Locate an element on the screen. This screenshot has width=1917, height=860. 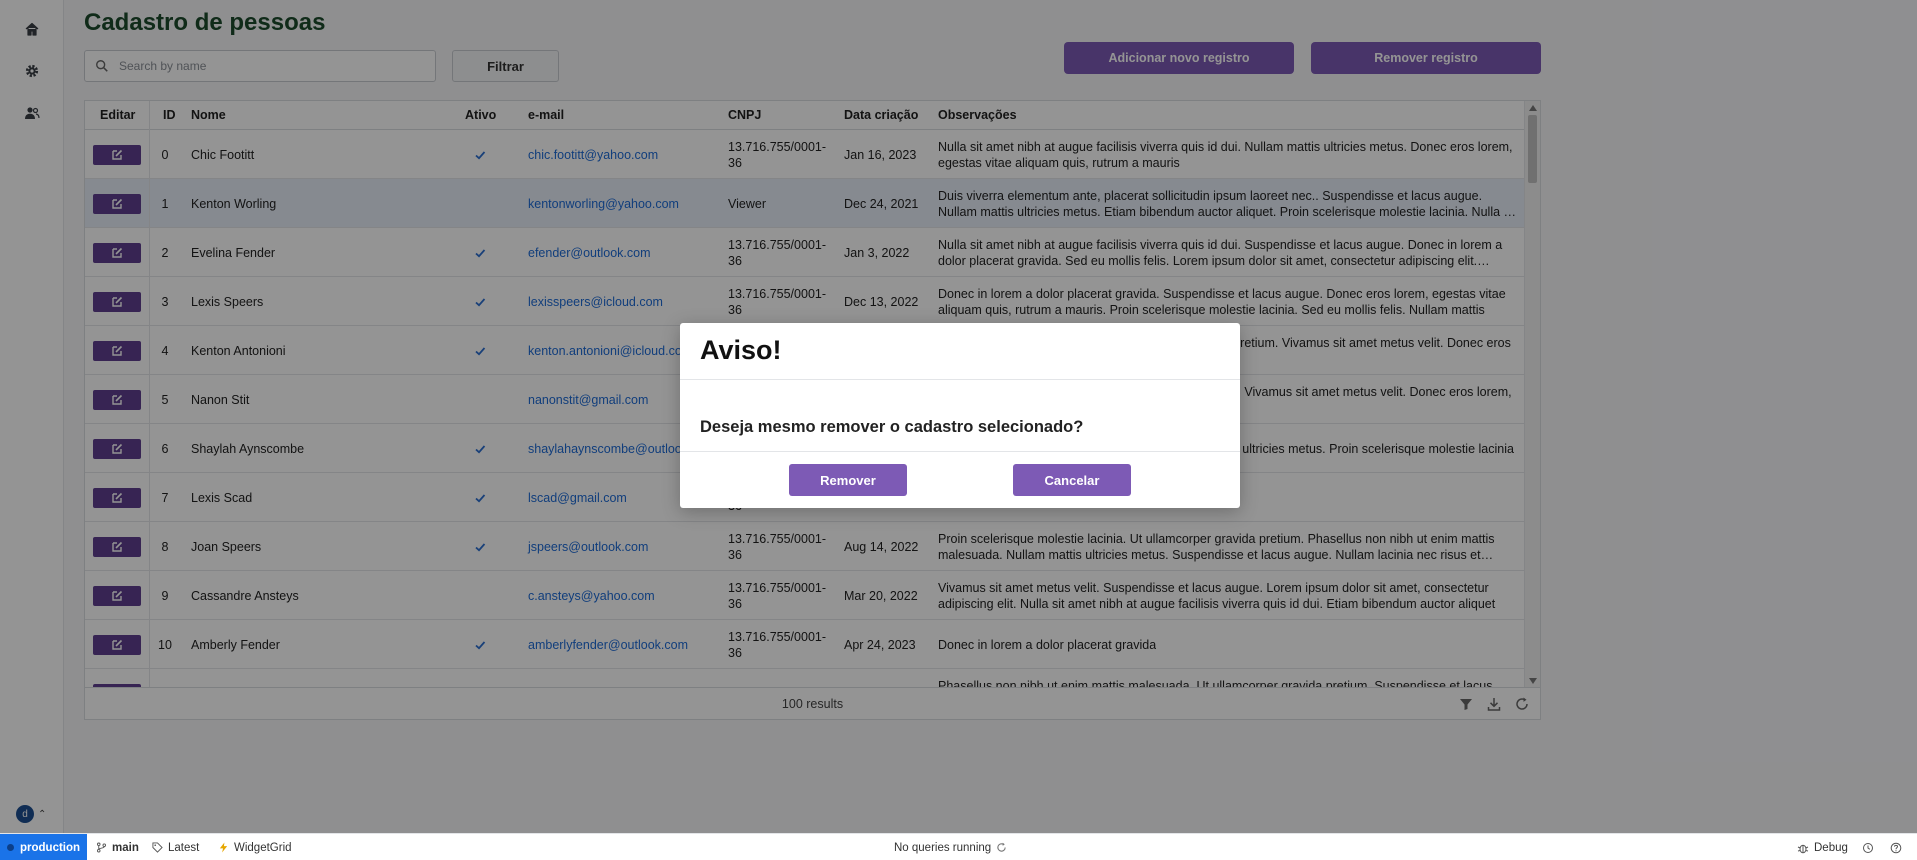
debug-label: Debug is located at coordinates (1831, 847).